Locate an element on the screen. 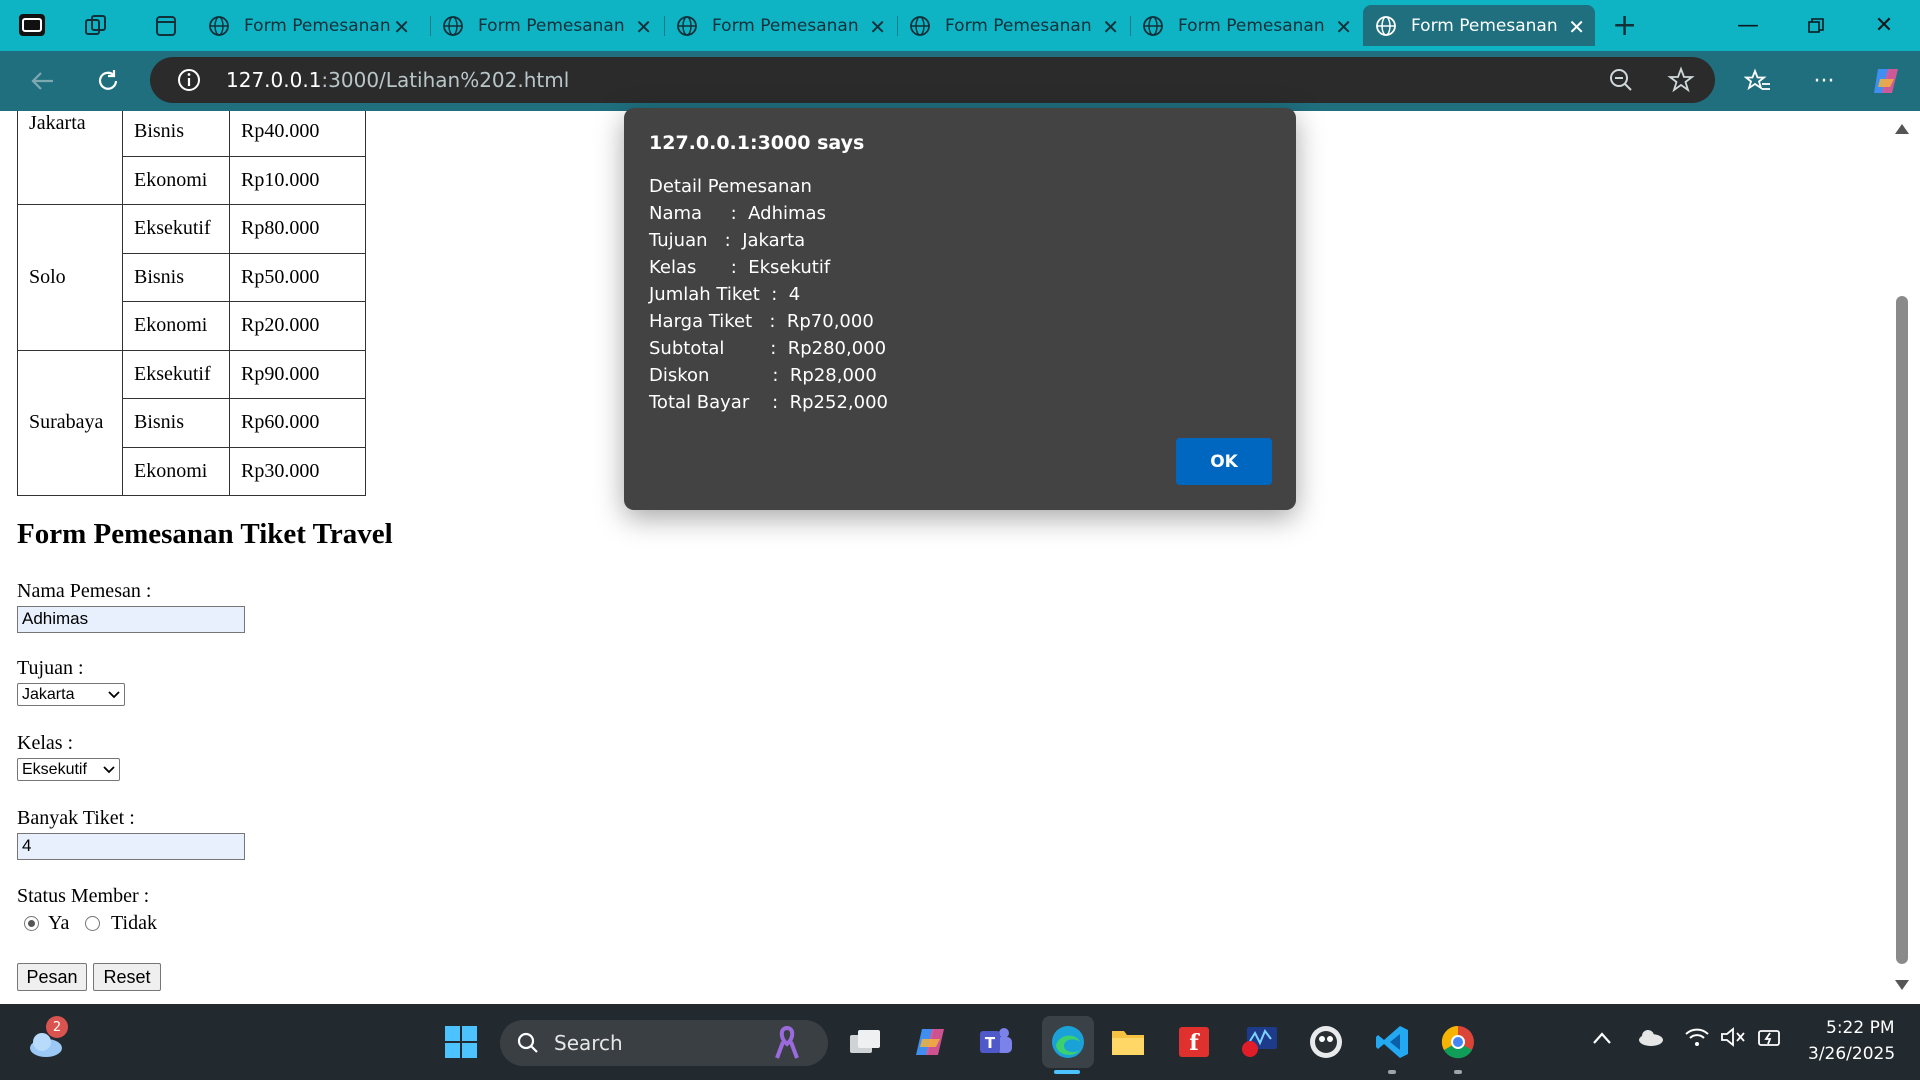 The width and height of the screenshot is (1920, 1080). tab-2: Form Pemesanan ✕ is located at coordinates (546, 25).